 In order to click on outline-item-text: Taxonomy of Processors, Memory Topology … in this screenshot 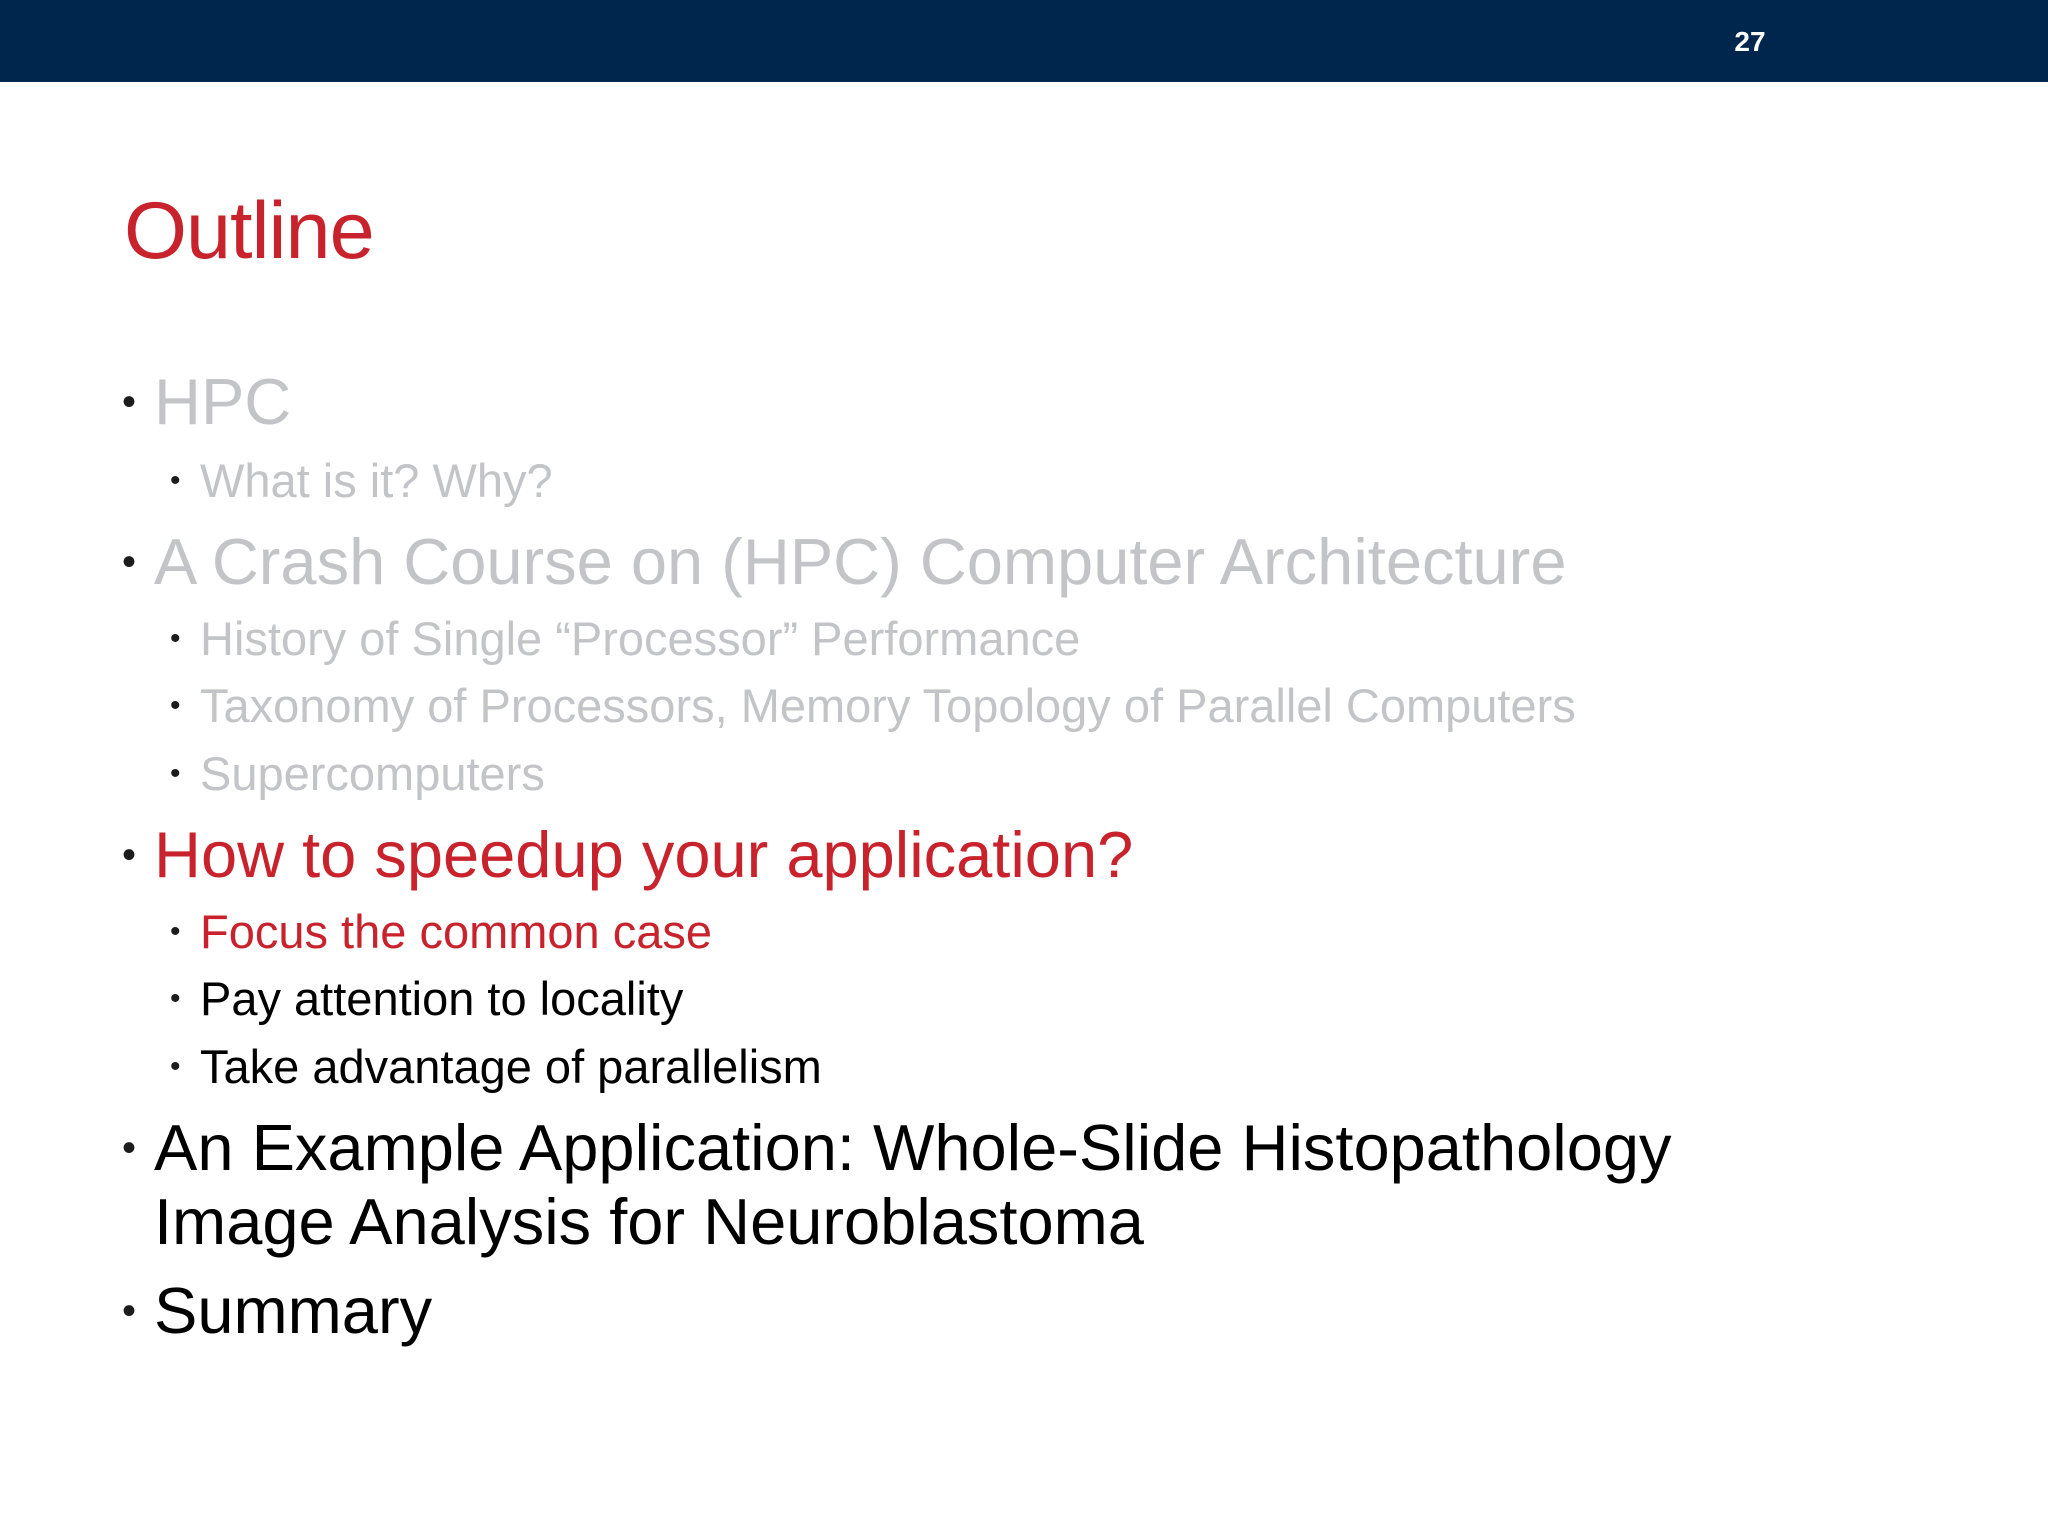, I will do `click(888, 705)`.